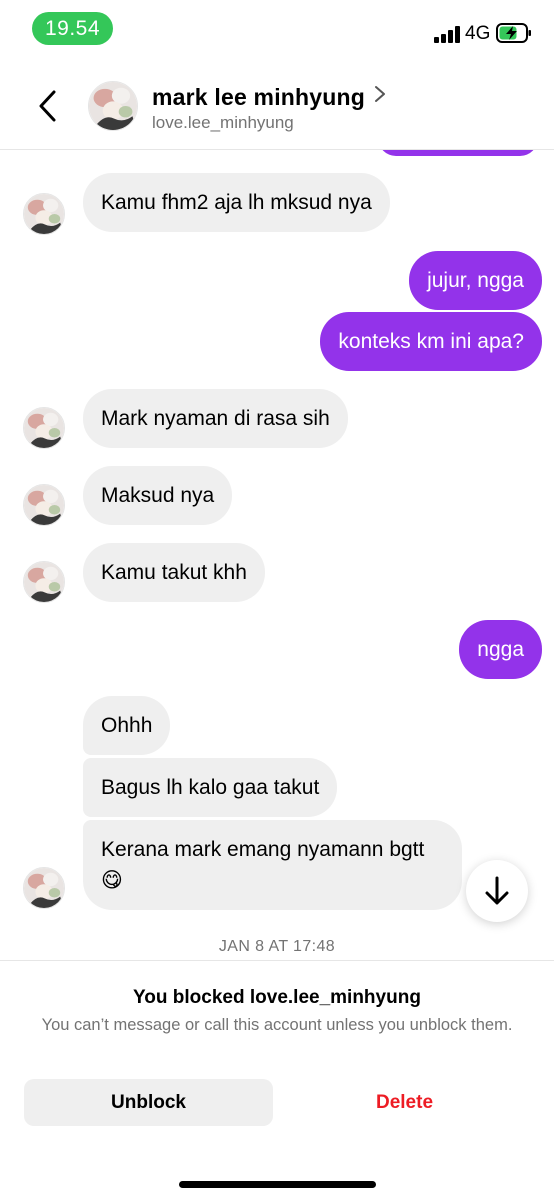  What do you see at coordinates (277, 946) in the screenshot?
I see `message-timestamp: JAN 8 AT 17:48` at bounding box center [277, 946].